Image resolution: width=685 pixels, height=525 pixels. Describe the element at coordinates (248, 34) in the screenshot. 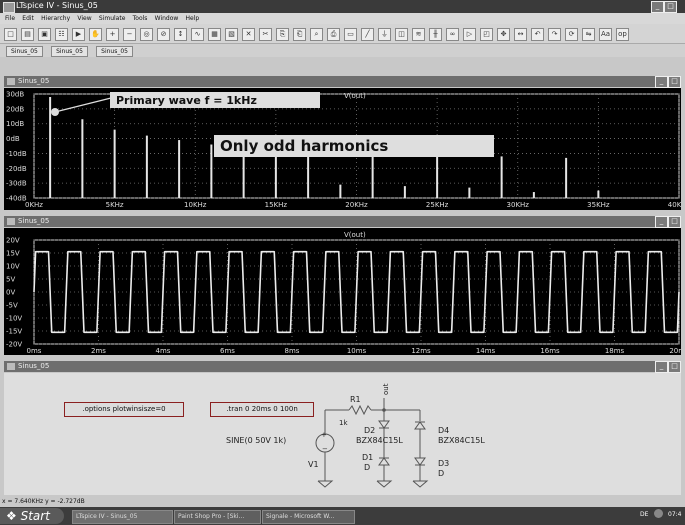

I see `close-all-icon: ✕` at that location.